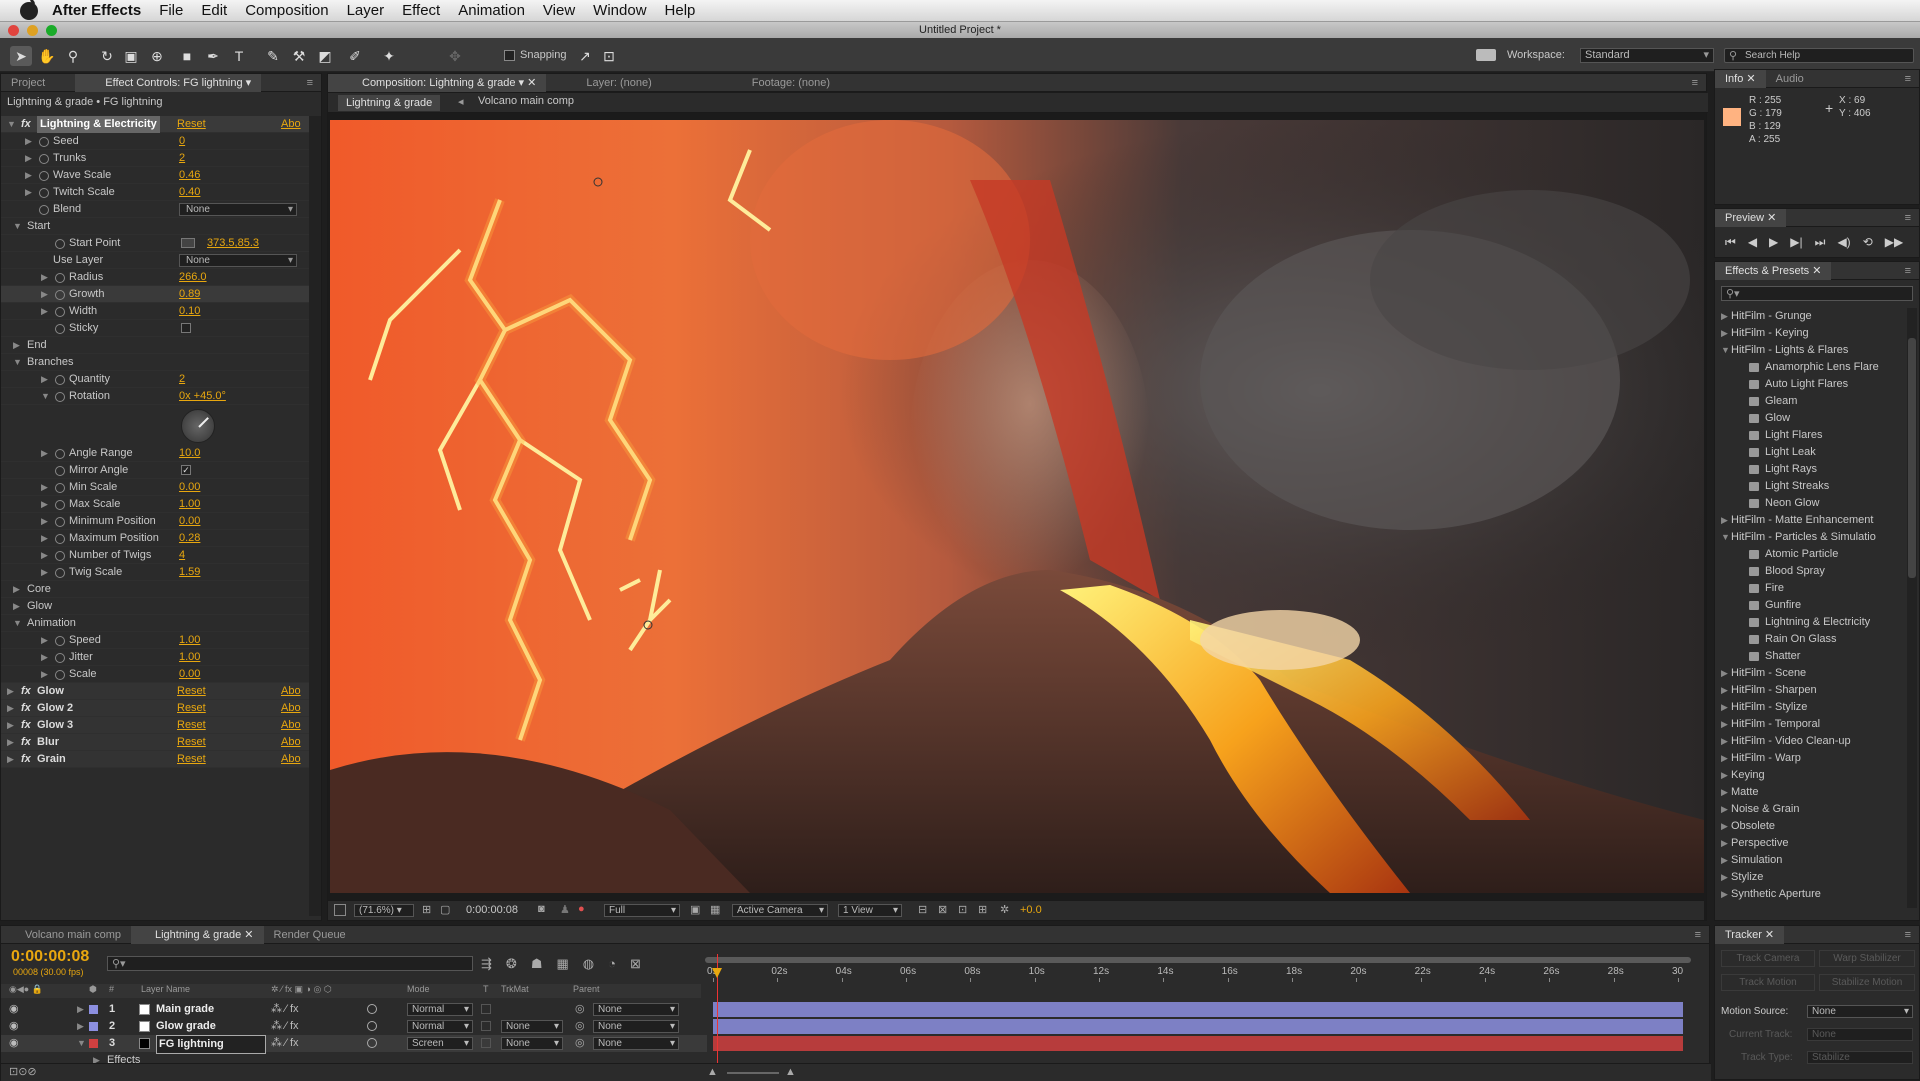  I want to click on graph-editor-icon: ◔, so click(612, 964).